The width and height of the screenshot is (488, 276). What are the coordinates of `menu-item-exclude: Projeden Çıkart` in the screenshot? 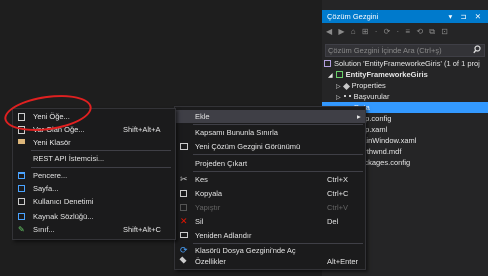 It's located at (270, 163).